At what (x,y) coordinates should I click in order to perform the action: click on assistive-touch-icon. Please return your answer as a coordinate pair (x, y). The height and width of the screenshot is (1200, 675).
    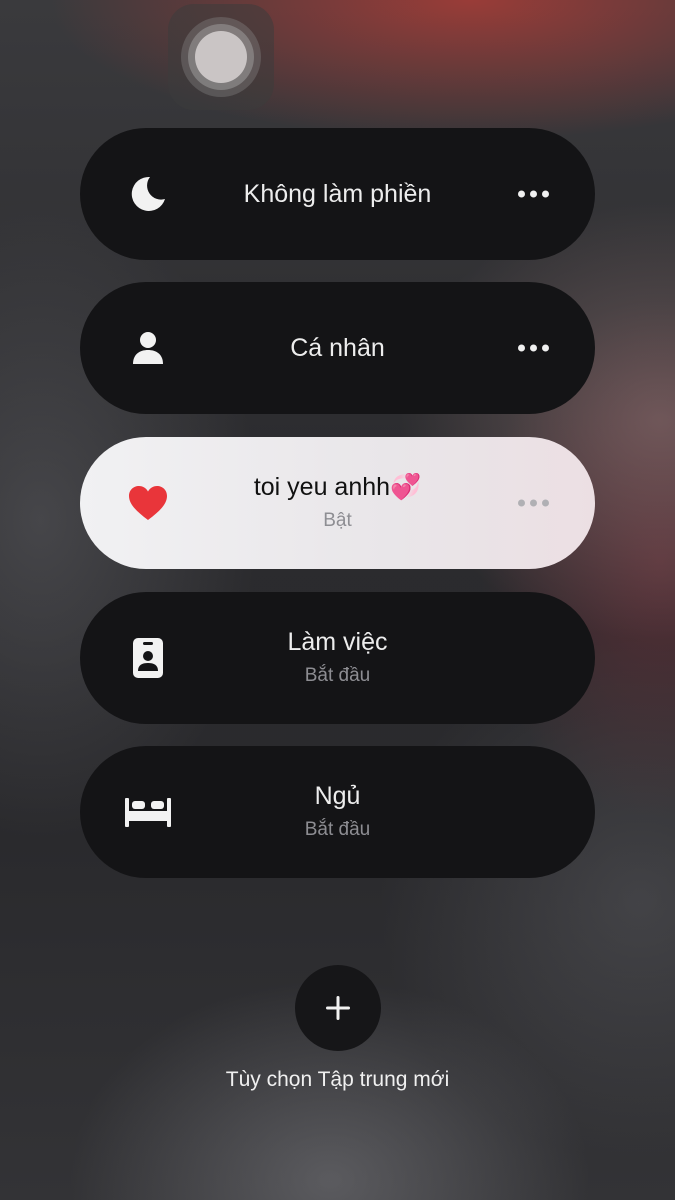
    Looking at the image, I should click on (221, 57).